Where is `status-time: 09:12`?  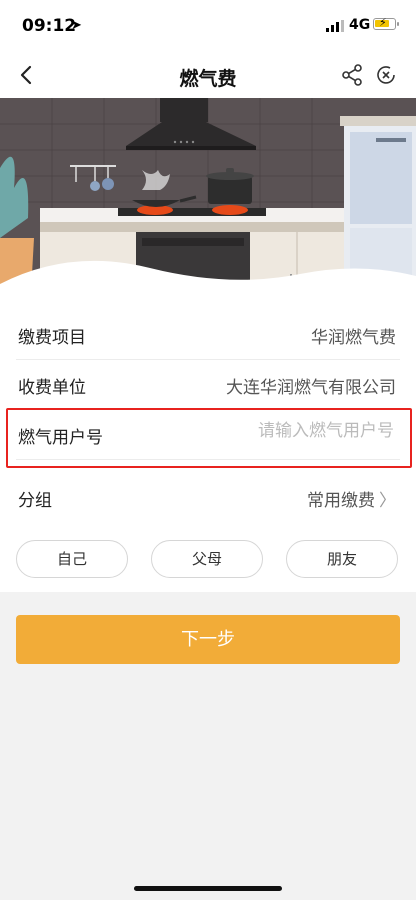
status-time: 09:12 is located at coordinates (49, 26).